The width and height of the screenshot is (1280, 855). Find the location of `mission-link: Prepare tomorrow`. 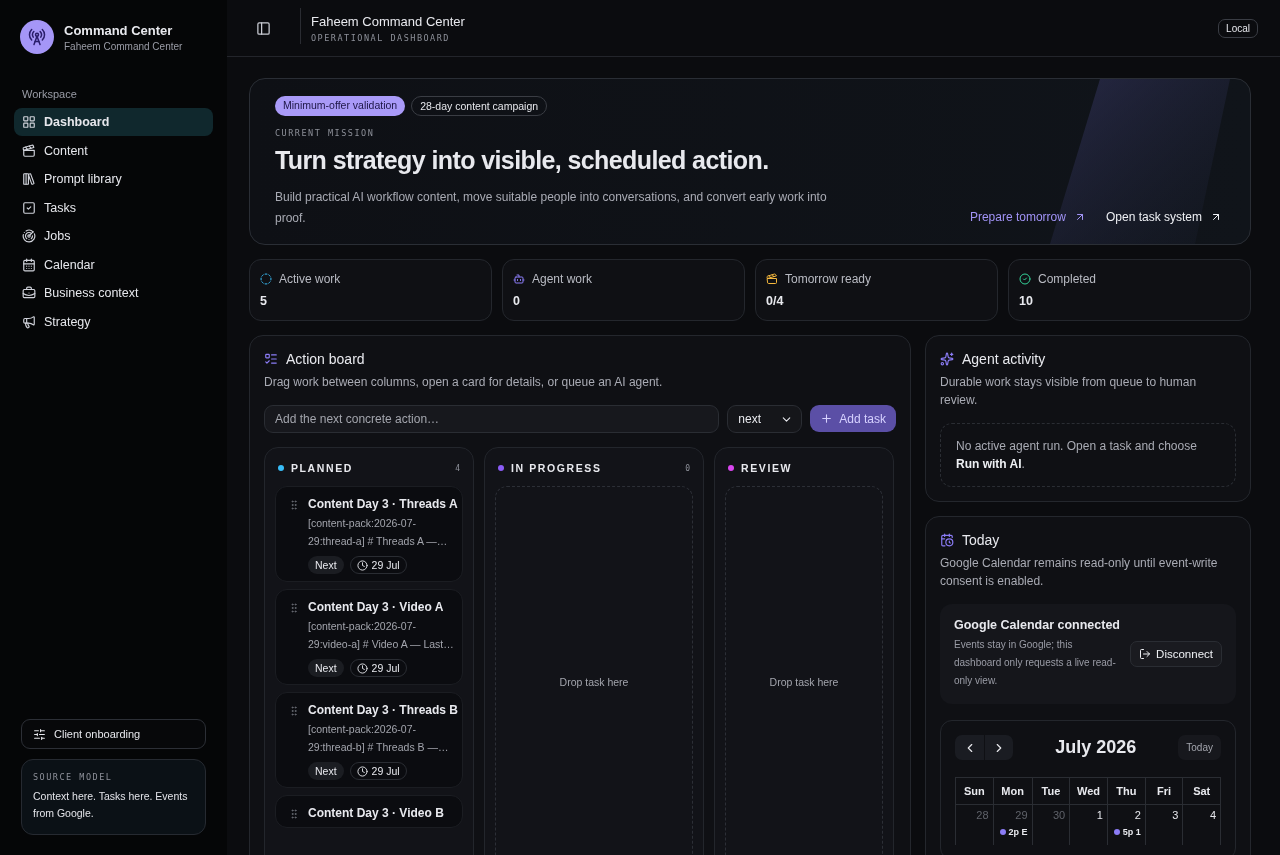

mission-link: Prepare tomorrow is located at coordinates (1027, 217).